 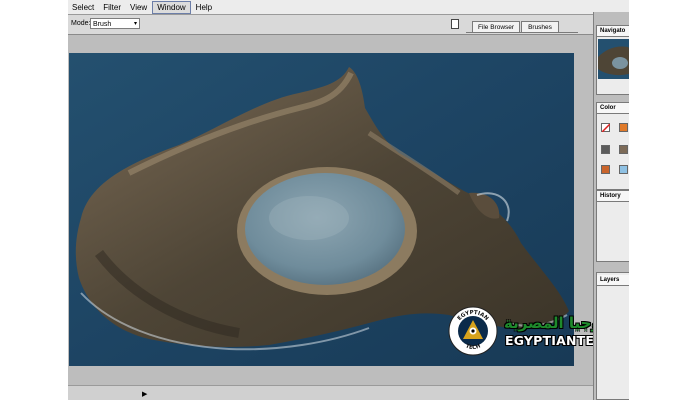 What do you see at coordinates (171, 7) in the screenshot?
I see `menu-window: Window` at bounding box center [171, 7].